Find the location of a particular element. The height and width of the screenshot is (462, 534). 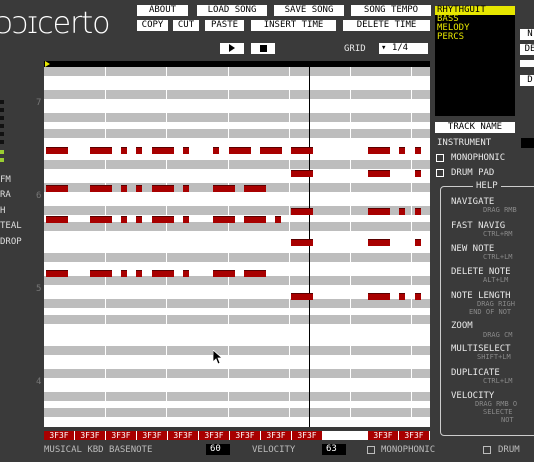

paste-button: PASTE is located at coordinates (224, 25).